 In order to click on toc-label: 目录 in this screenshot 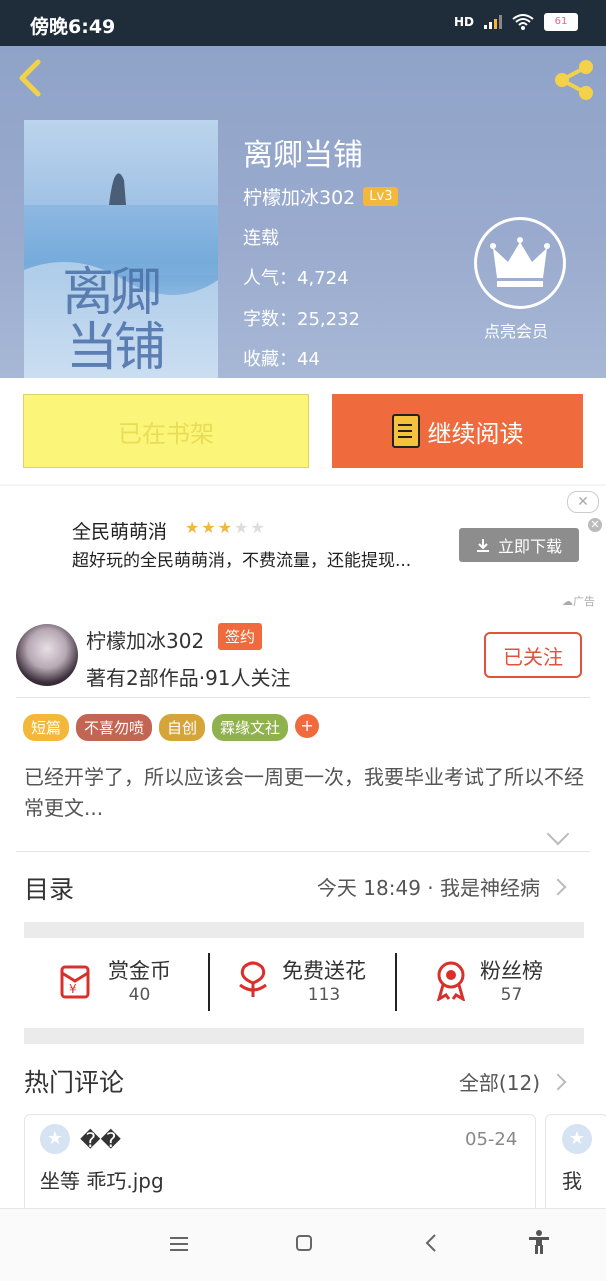, I will do `click(49, 888)`.